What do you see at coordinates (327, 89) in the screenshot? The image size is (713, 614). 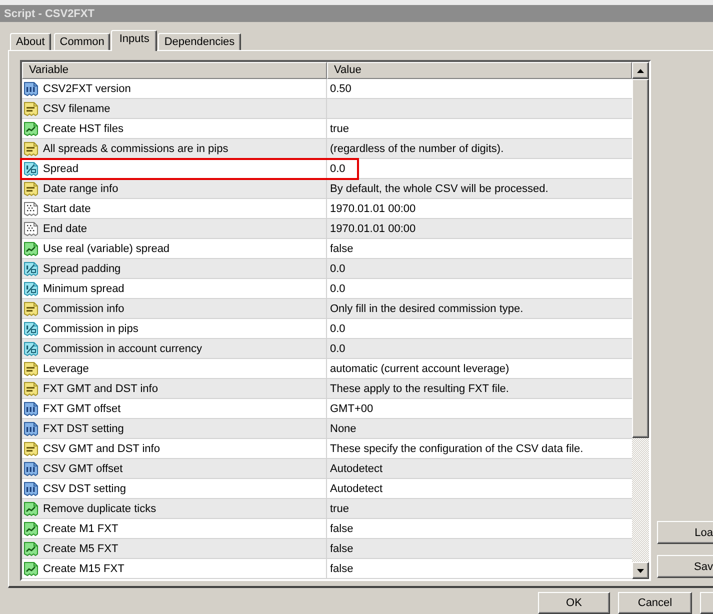 I see `property-row: CSV2FXT version 0.50` at bounding box center [327, 89].